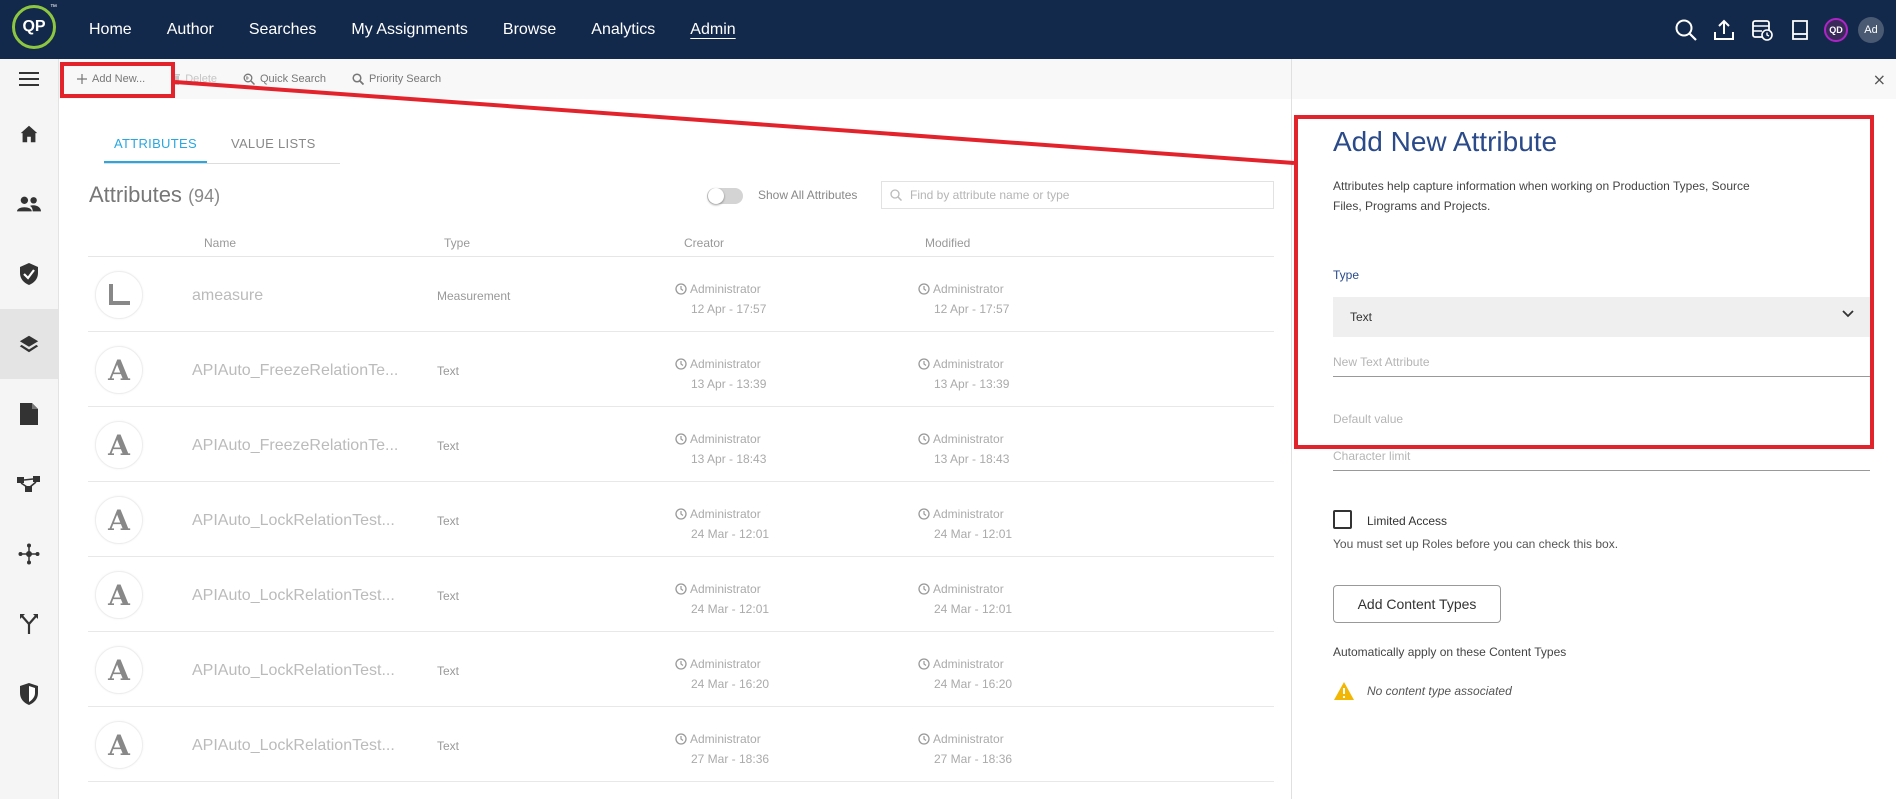 Image resolution: width=1896 pixels, height=799 pixels. I want to click on header-creator: Creator, so click(704, 243).